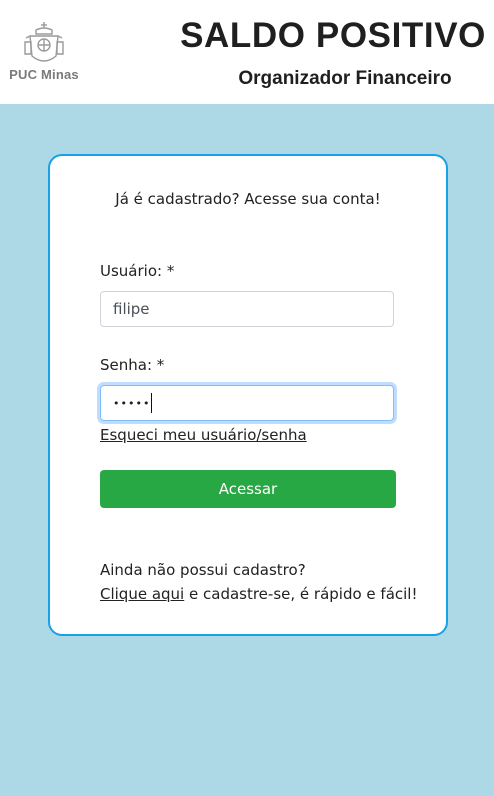  Describe the element at coordinates (247, 403) in the screenshot. I see `password-input: •••••` at that location.